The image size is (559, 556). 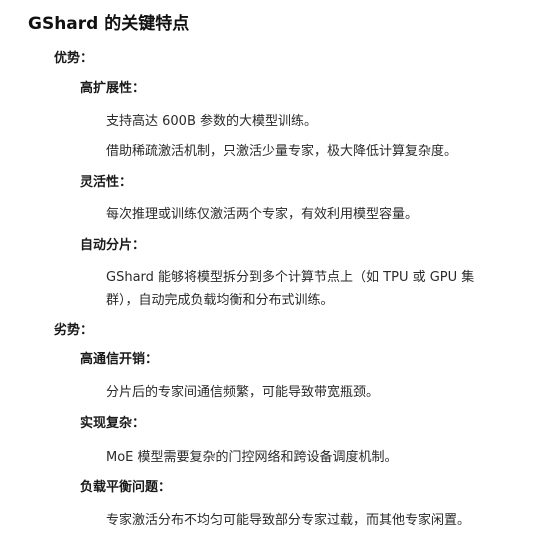 I want to click on advantage-flexibility-text: 每次推理或训练仅激活两个专家，有效利用模型容量。, so click(x=262, y=214).